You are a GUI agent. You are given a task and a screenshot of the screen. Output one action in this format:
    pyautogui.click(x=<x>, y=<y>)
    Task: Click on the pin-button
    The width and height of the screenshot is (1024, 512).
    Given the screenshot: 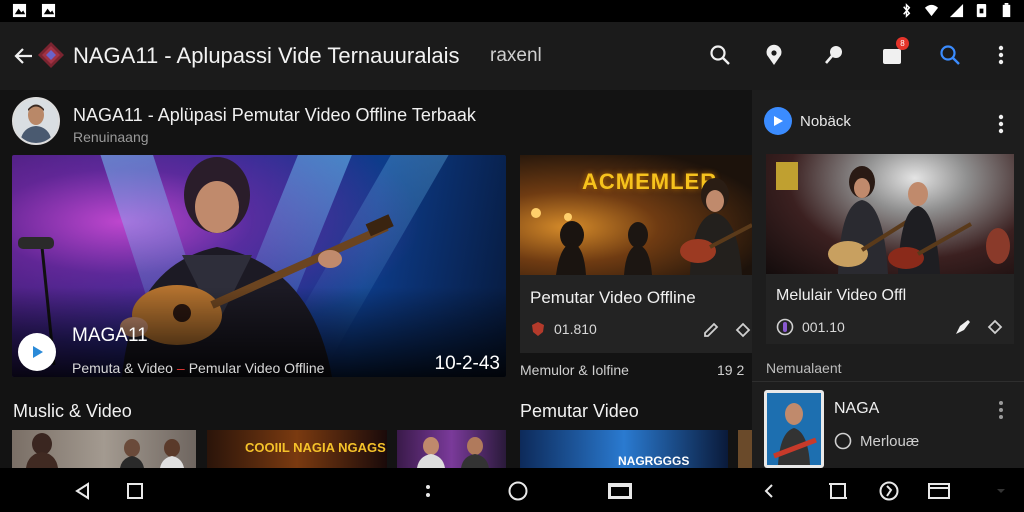 What is the action you would take?
    pyautogui.click(x=834, y=55)
    